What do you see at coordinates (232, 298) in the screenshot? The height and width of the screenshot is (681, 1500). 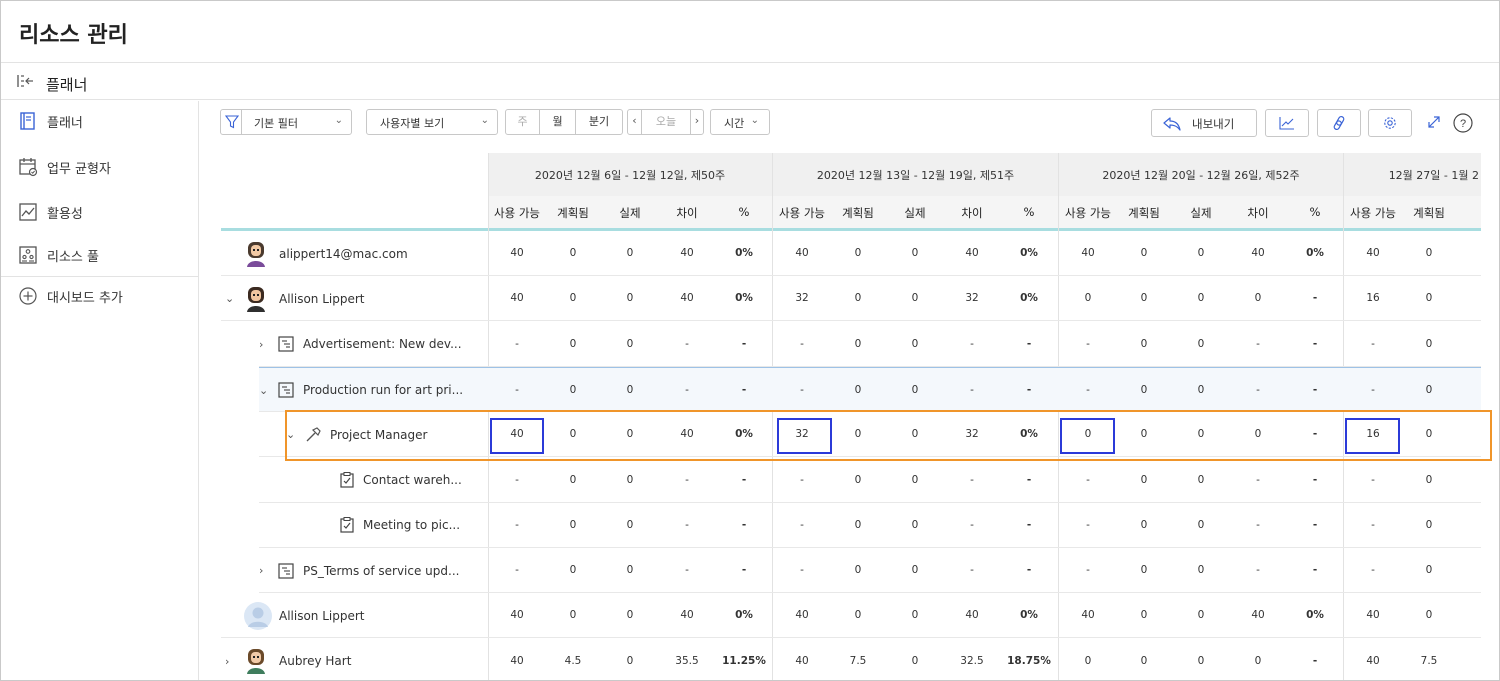 I see `chevron-down-icon: ⌄` at bounding box center [232, 298].